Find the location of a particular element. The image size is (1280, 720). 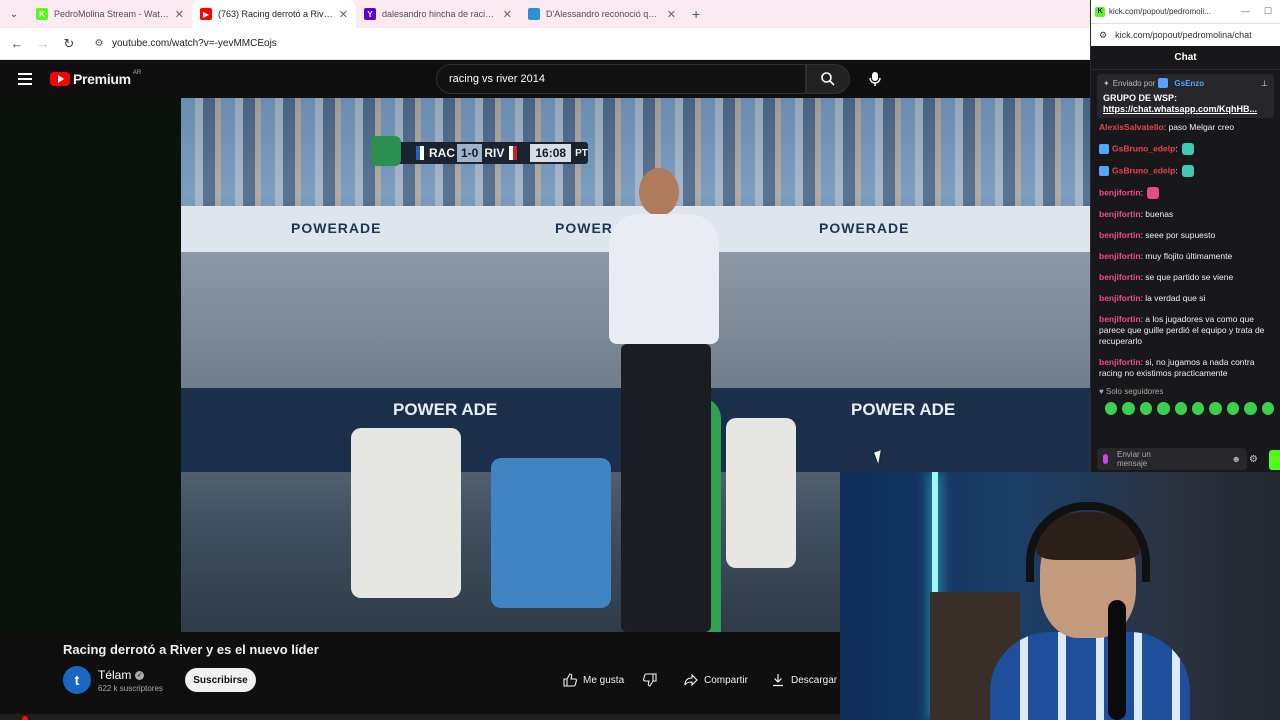

search-icon is located at coordinates (828, 79).